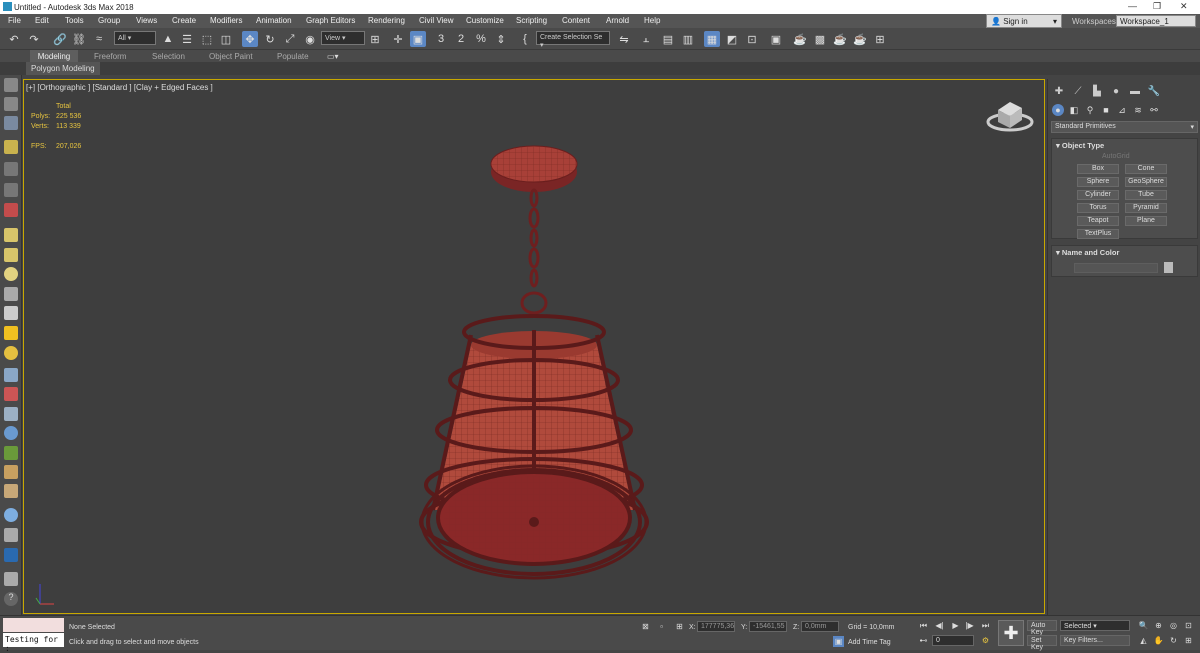 The height and width of the screenshot is (653, 1200). What do you see at coordinates (534, 360) in the screenshot?
I see `lamp-model` at bounding box center [534, 360].